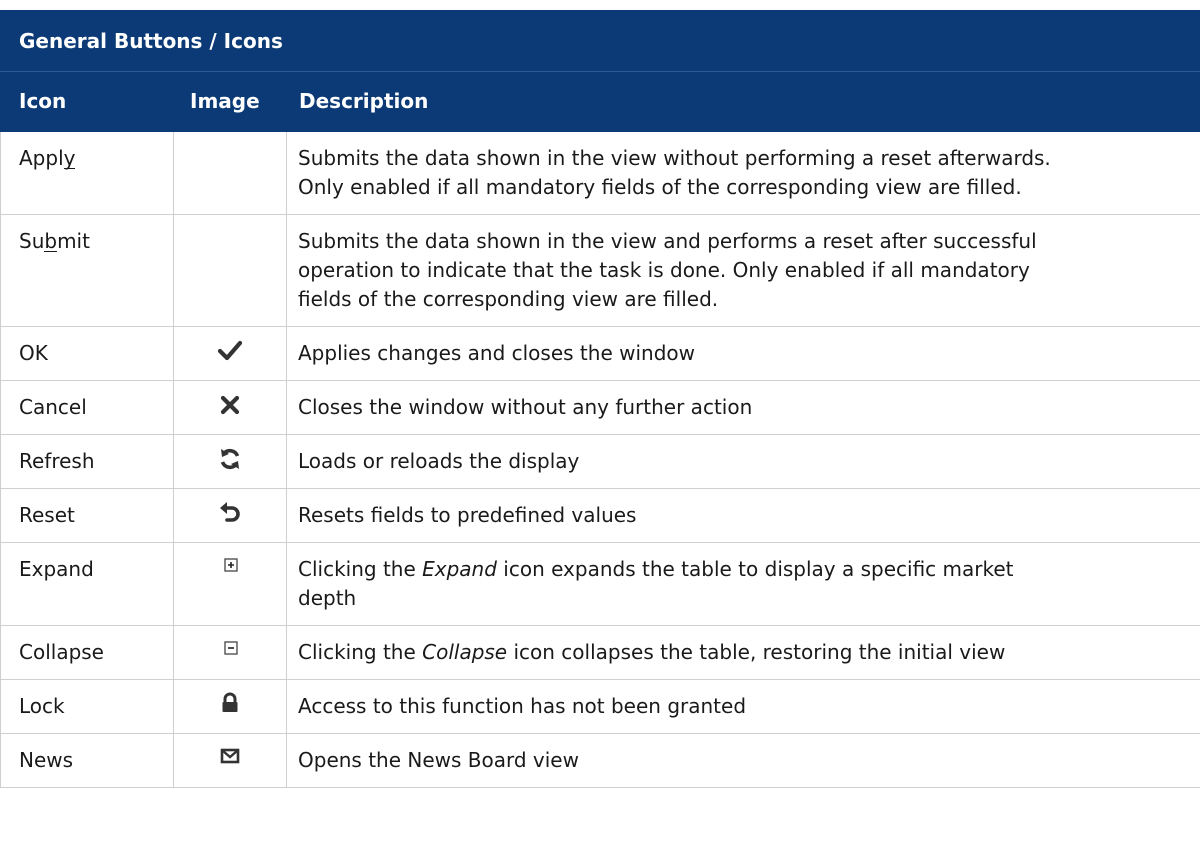 This screenshot has width=1200, height=855. What do you see at coordinates (87, 101) in the screenshot?
I see `header-icon: Icon` at bounding box center [87, 101].